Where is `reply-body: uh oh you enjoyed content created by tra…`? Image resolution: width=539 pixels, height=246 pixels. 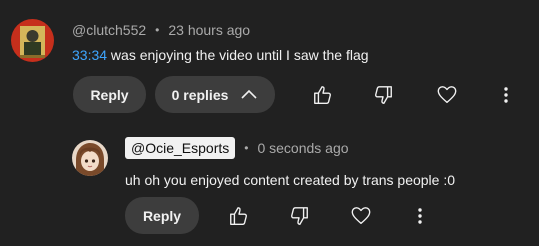 reply-body: uh oh you enjoyed content created by tra… is located at coordinates (290, 180).